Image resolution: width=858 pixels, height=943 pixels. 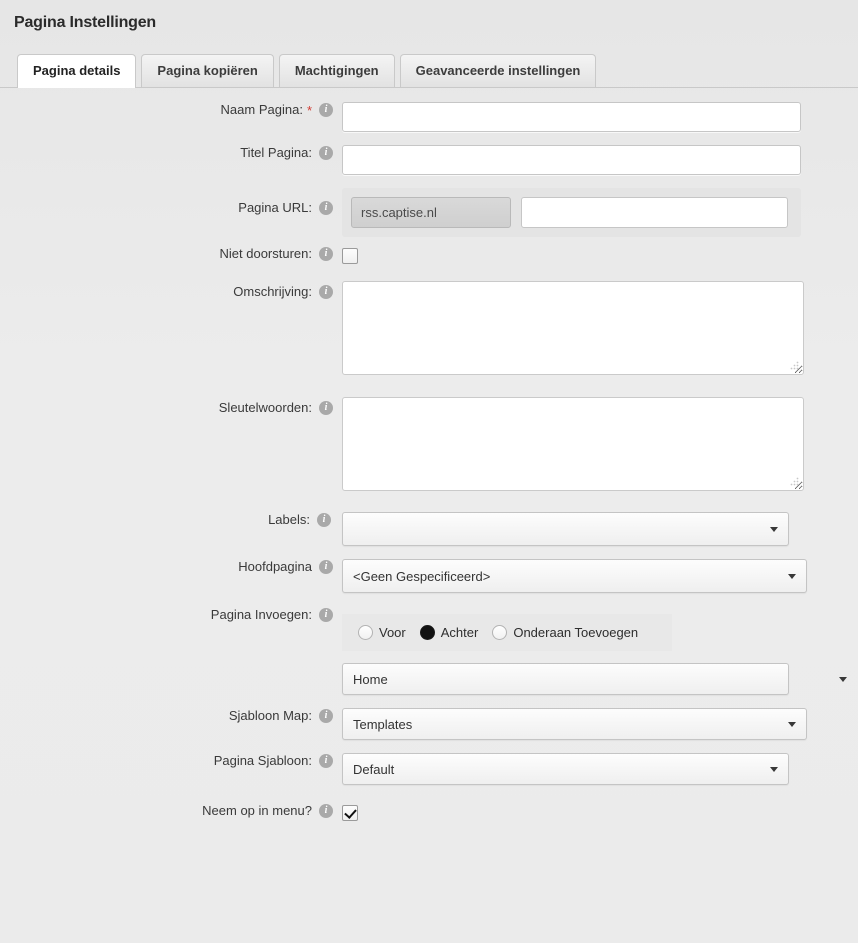 I want to click on radio-option-voor: Voor, so click(x=382, y=632).